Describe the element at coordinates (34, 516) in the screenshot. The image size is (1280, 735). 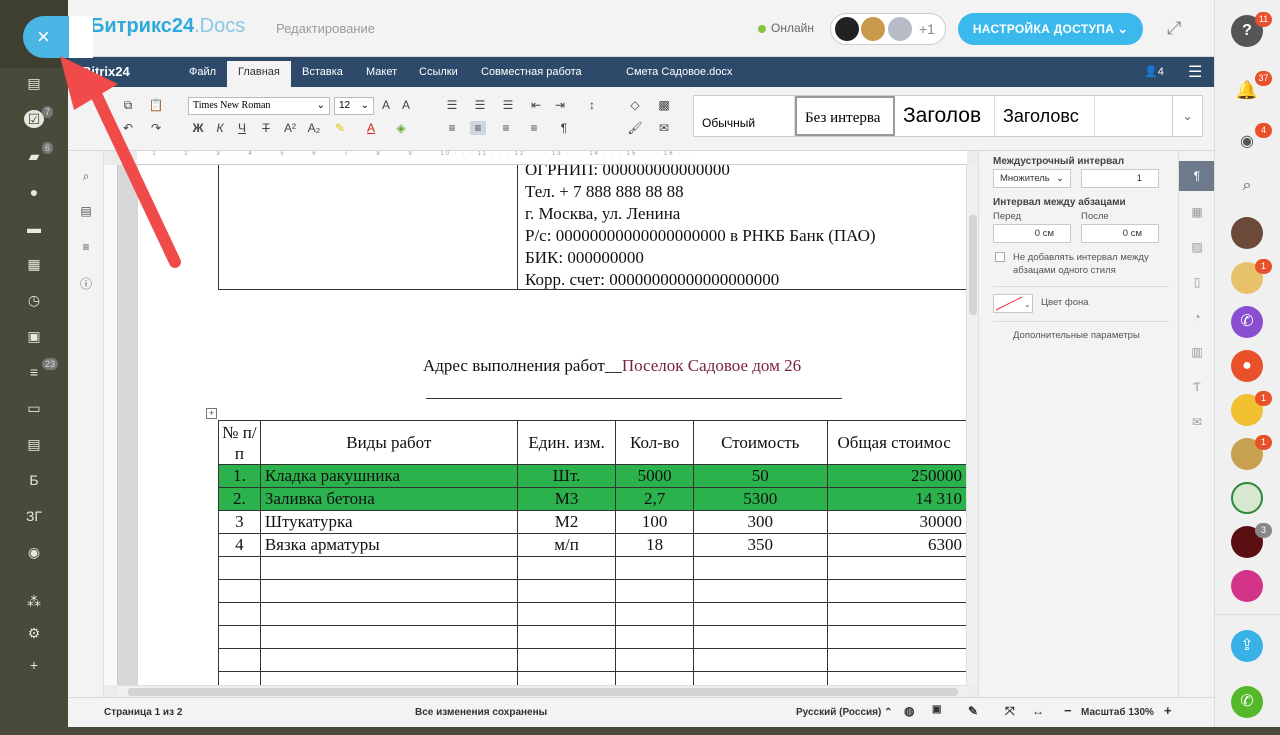
I see `group-zg-icon: ЗГ` at that location.